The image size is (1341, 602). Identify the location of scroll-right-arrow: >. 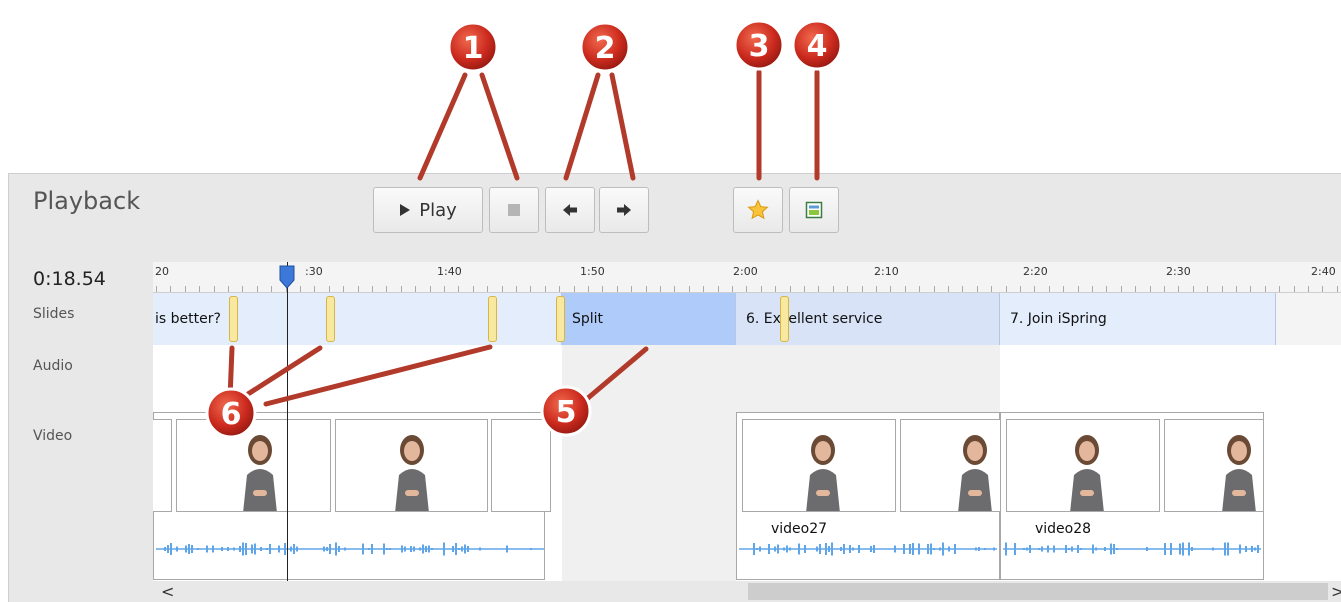
(1336, 591).